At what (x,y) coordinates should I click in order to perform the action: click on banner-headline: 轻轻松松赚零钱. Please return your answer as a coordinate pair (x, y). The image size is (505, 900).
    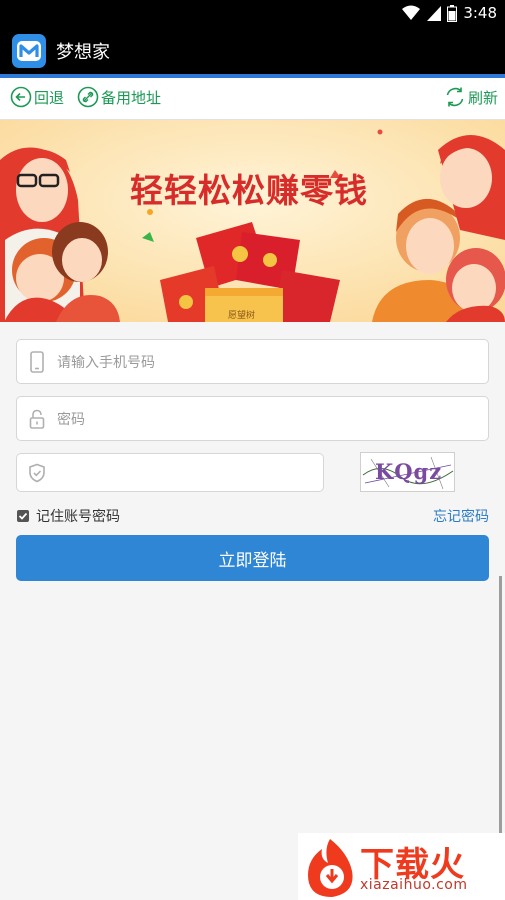
    Looking at the image, I should click on (249, 190).